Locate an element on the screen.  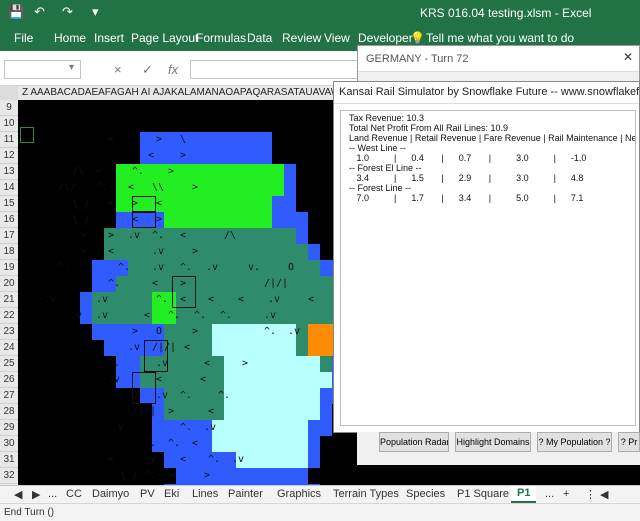
formula-input is located at coordinates (274, 69).